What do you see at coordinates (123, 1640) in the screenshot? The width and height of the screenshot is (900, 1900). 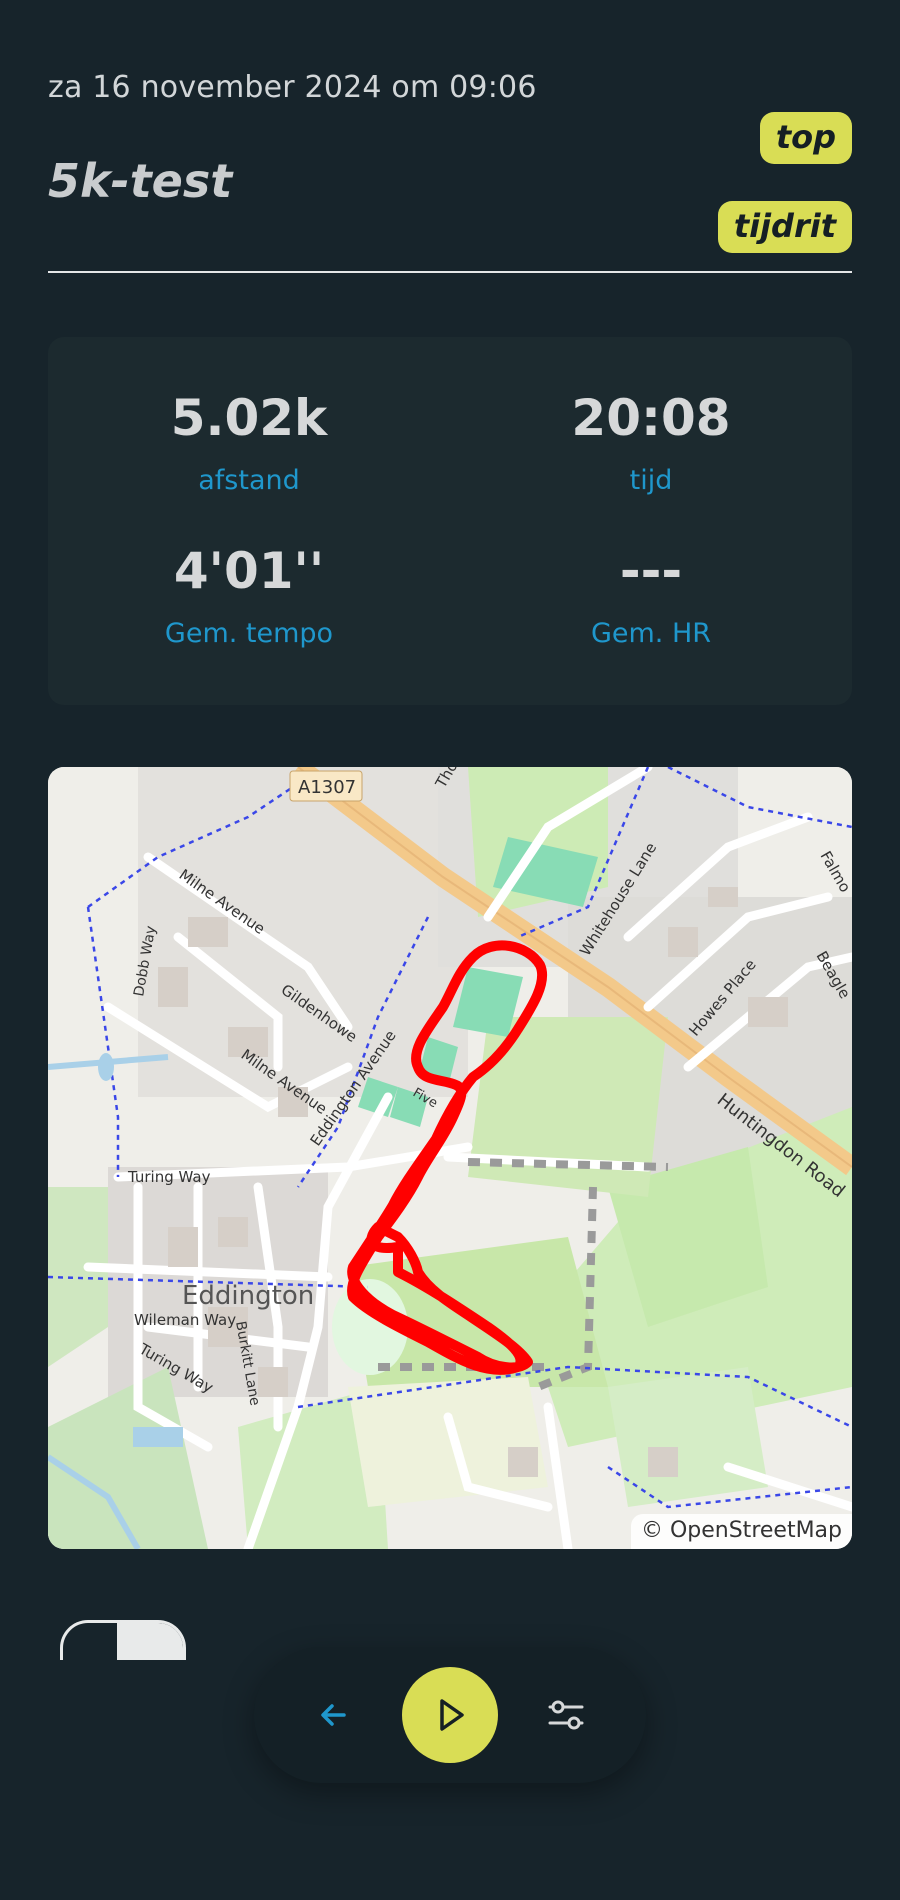 I see `toggle-switch` at bounding box center [123, 1640].